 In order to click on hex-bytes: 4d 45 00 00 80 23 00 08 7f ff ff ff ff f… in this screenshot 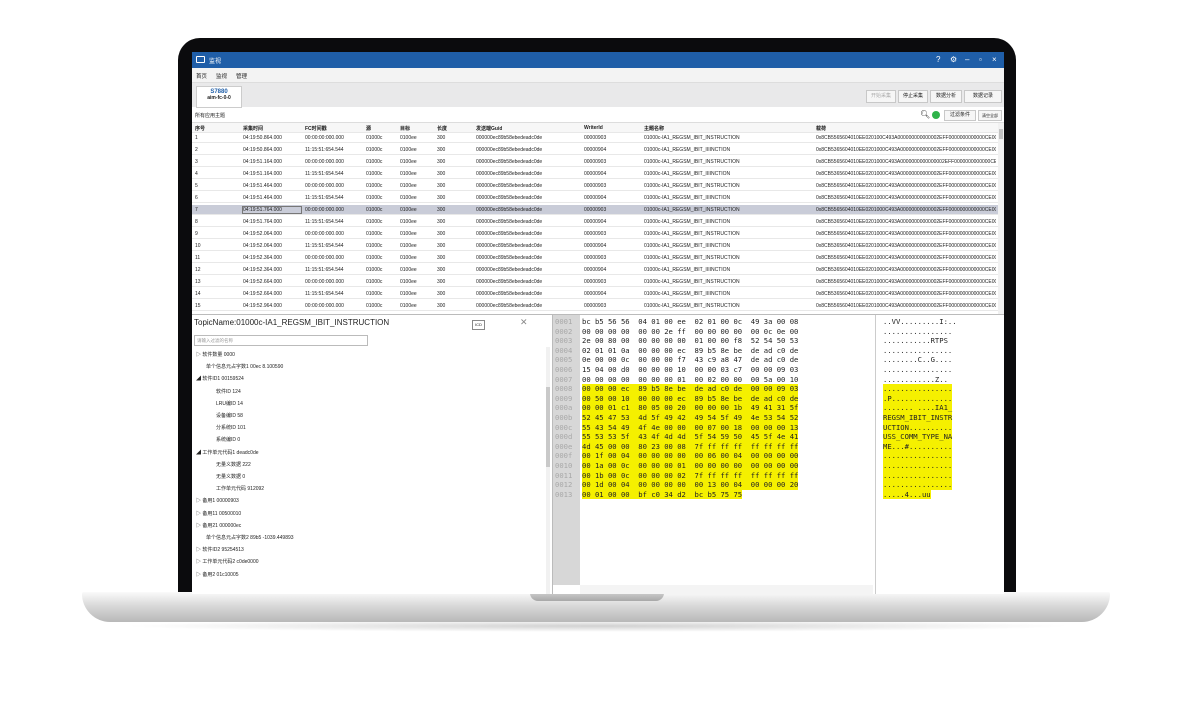, I will do `click(690, 446)`.